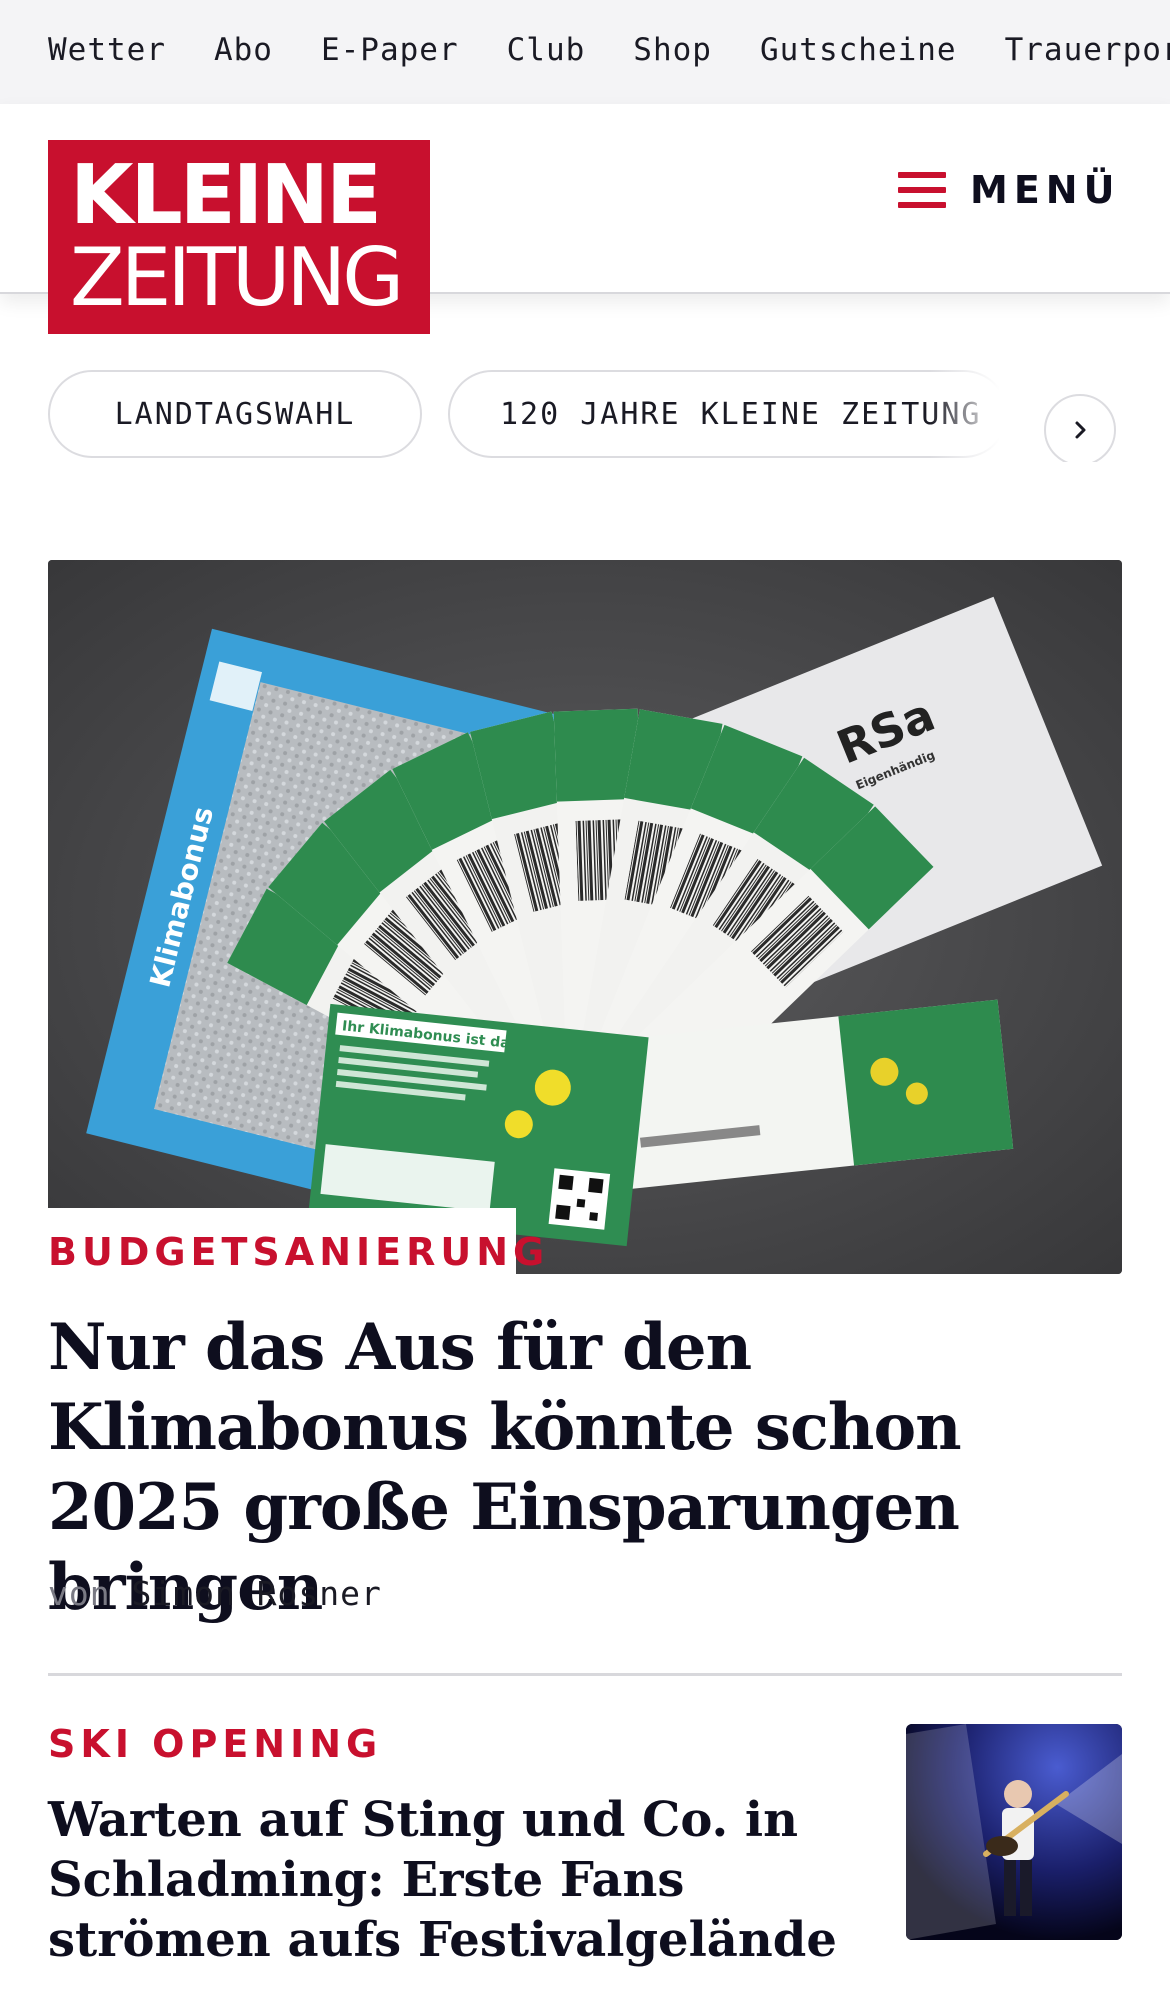 This screenshot has width=1170, height=1992. I want to click on article2-thumbnail, so click(1014, 1832).